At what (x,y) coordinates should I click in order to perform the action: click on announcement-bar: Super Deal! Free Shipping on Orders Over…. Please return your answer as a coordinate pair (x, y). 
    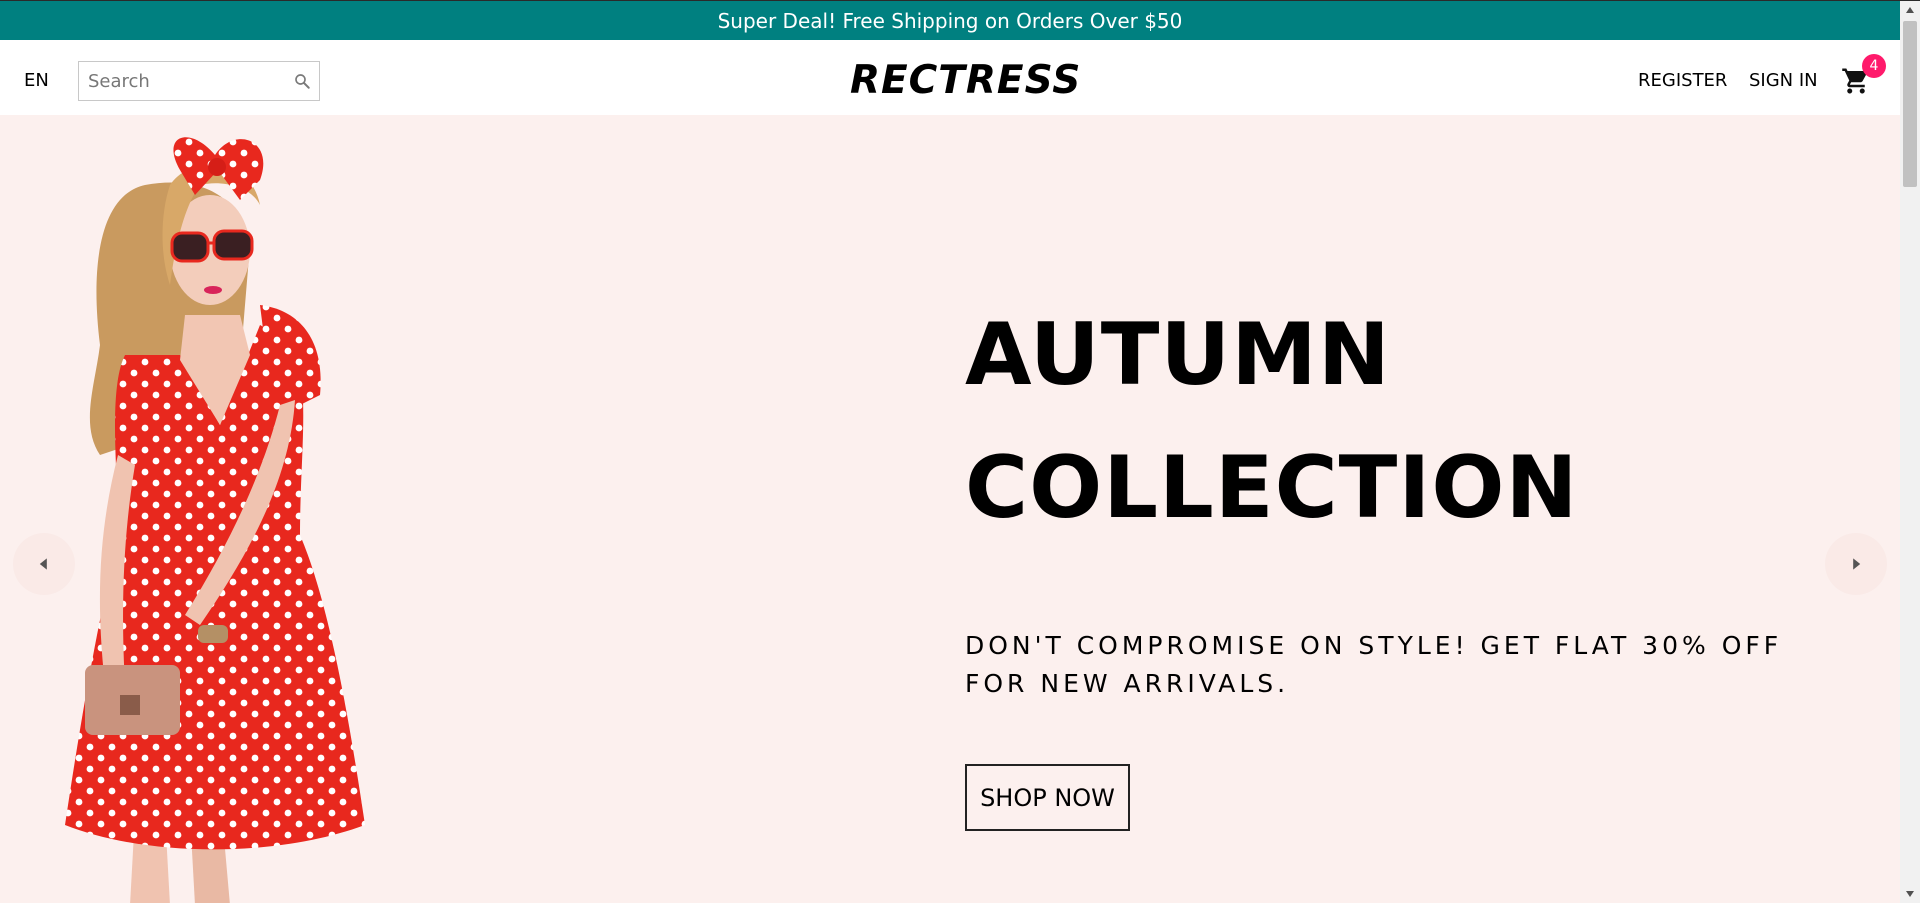
    Looking at the image, I should click on (950, 20).